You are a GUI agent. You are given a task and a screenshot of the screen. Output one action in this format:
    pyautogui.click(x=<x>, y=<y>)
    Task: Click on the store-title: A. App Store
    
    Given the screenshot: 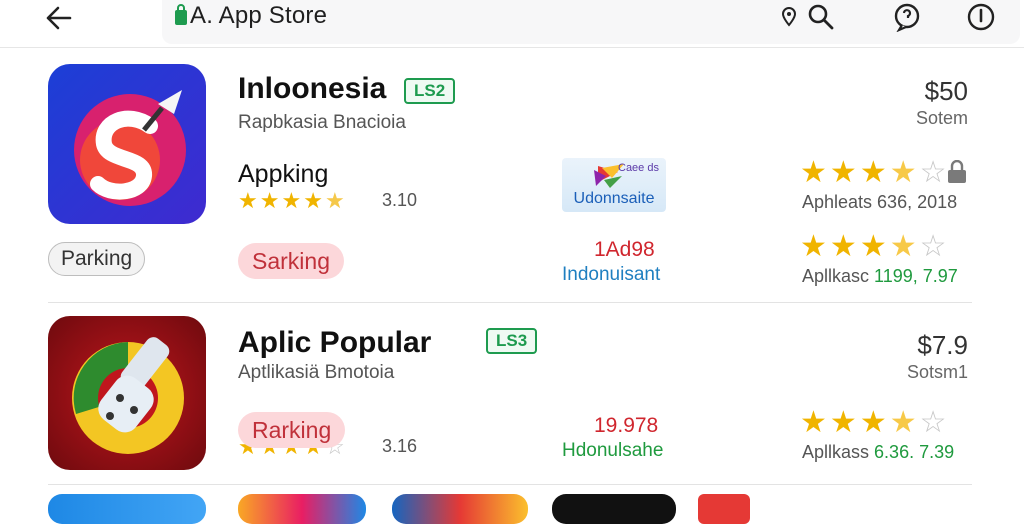 What is the action you would take?
    pyautogui.click(x=259, y=15)
    